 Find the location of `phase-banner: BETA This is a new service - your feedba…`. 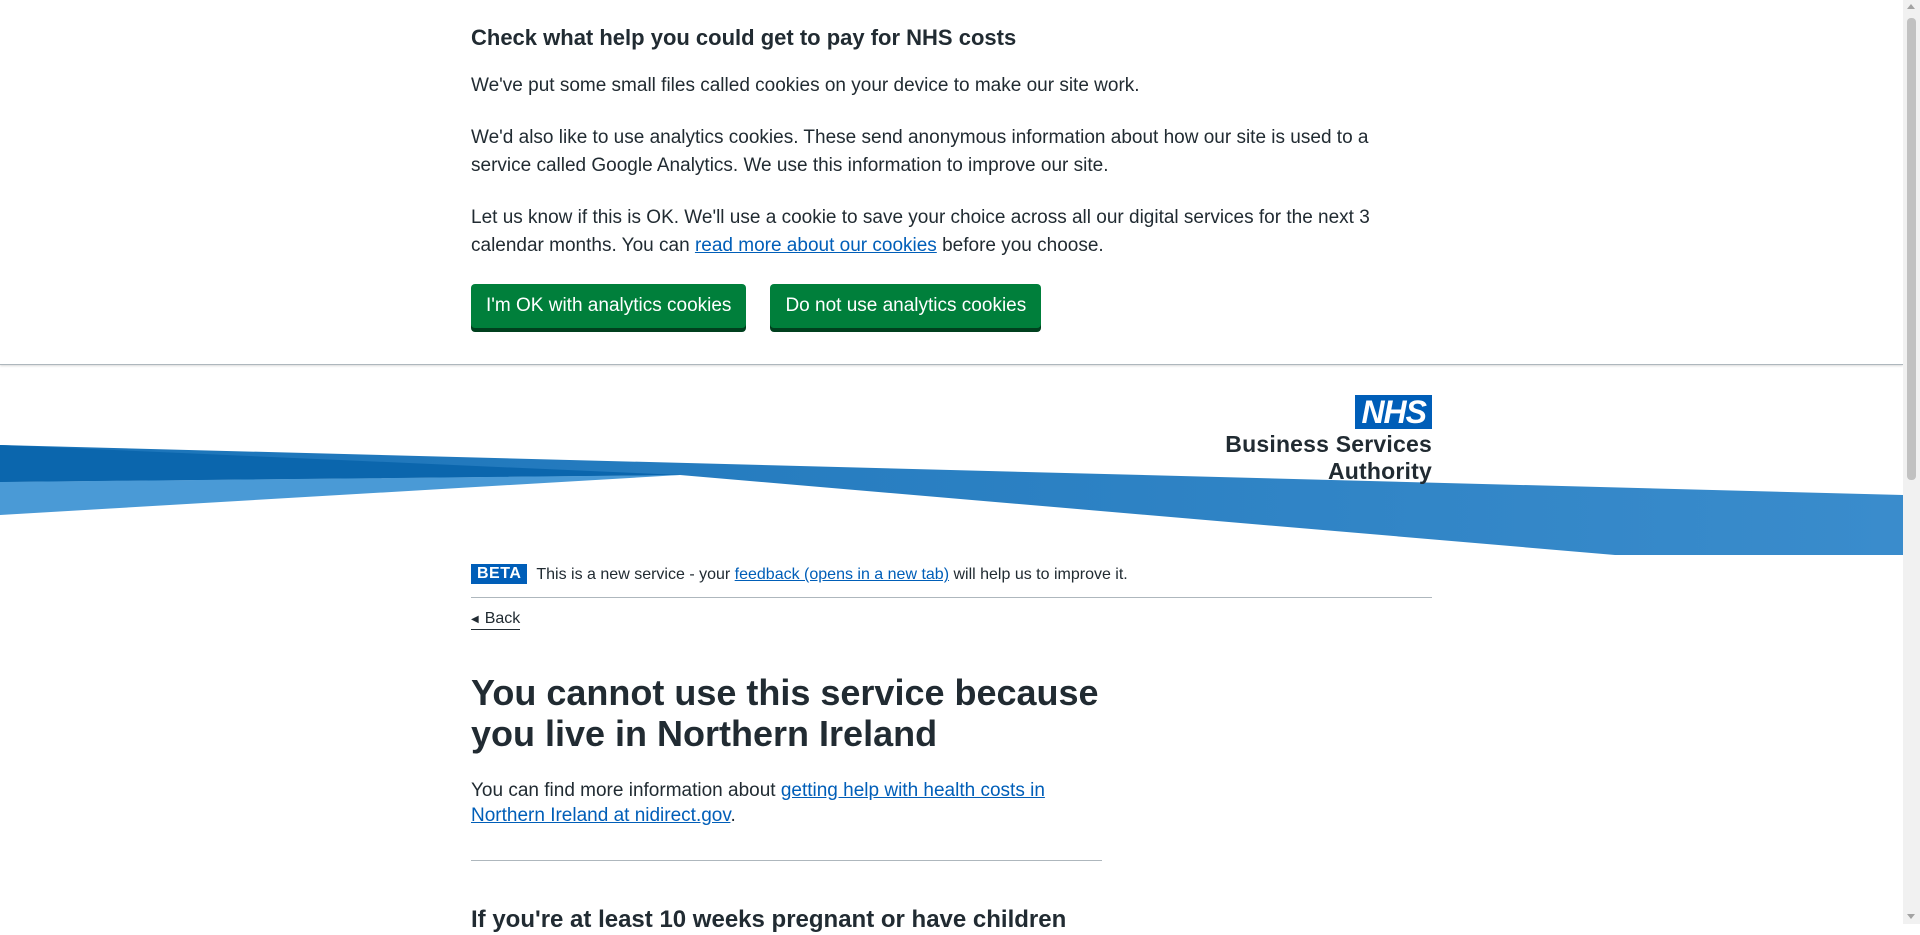

phase-banner: BETA This is a new service - your feedba… is located at coordinates (951, 581).